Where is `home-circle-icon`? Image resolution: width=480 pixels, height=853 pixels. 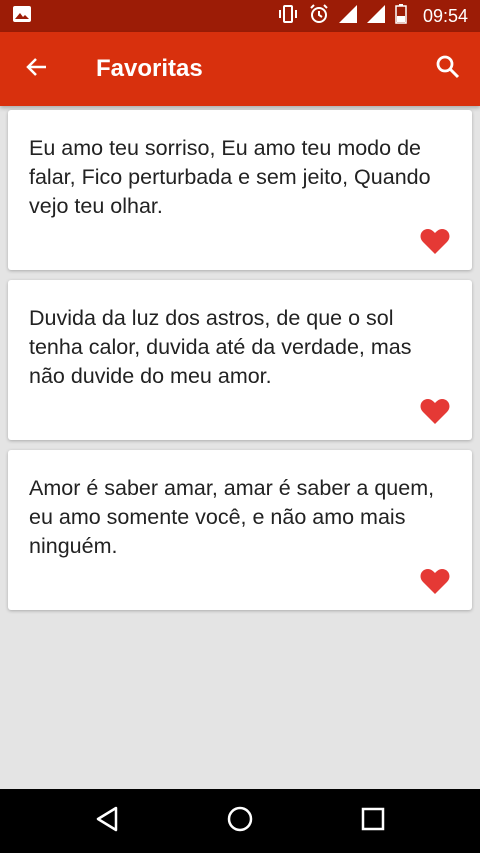
home-circle-icon is located at coordinates (240, 821).